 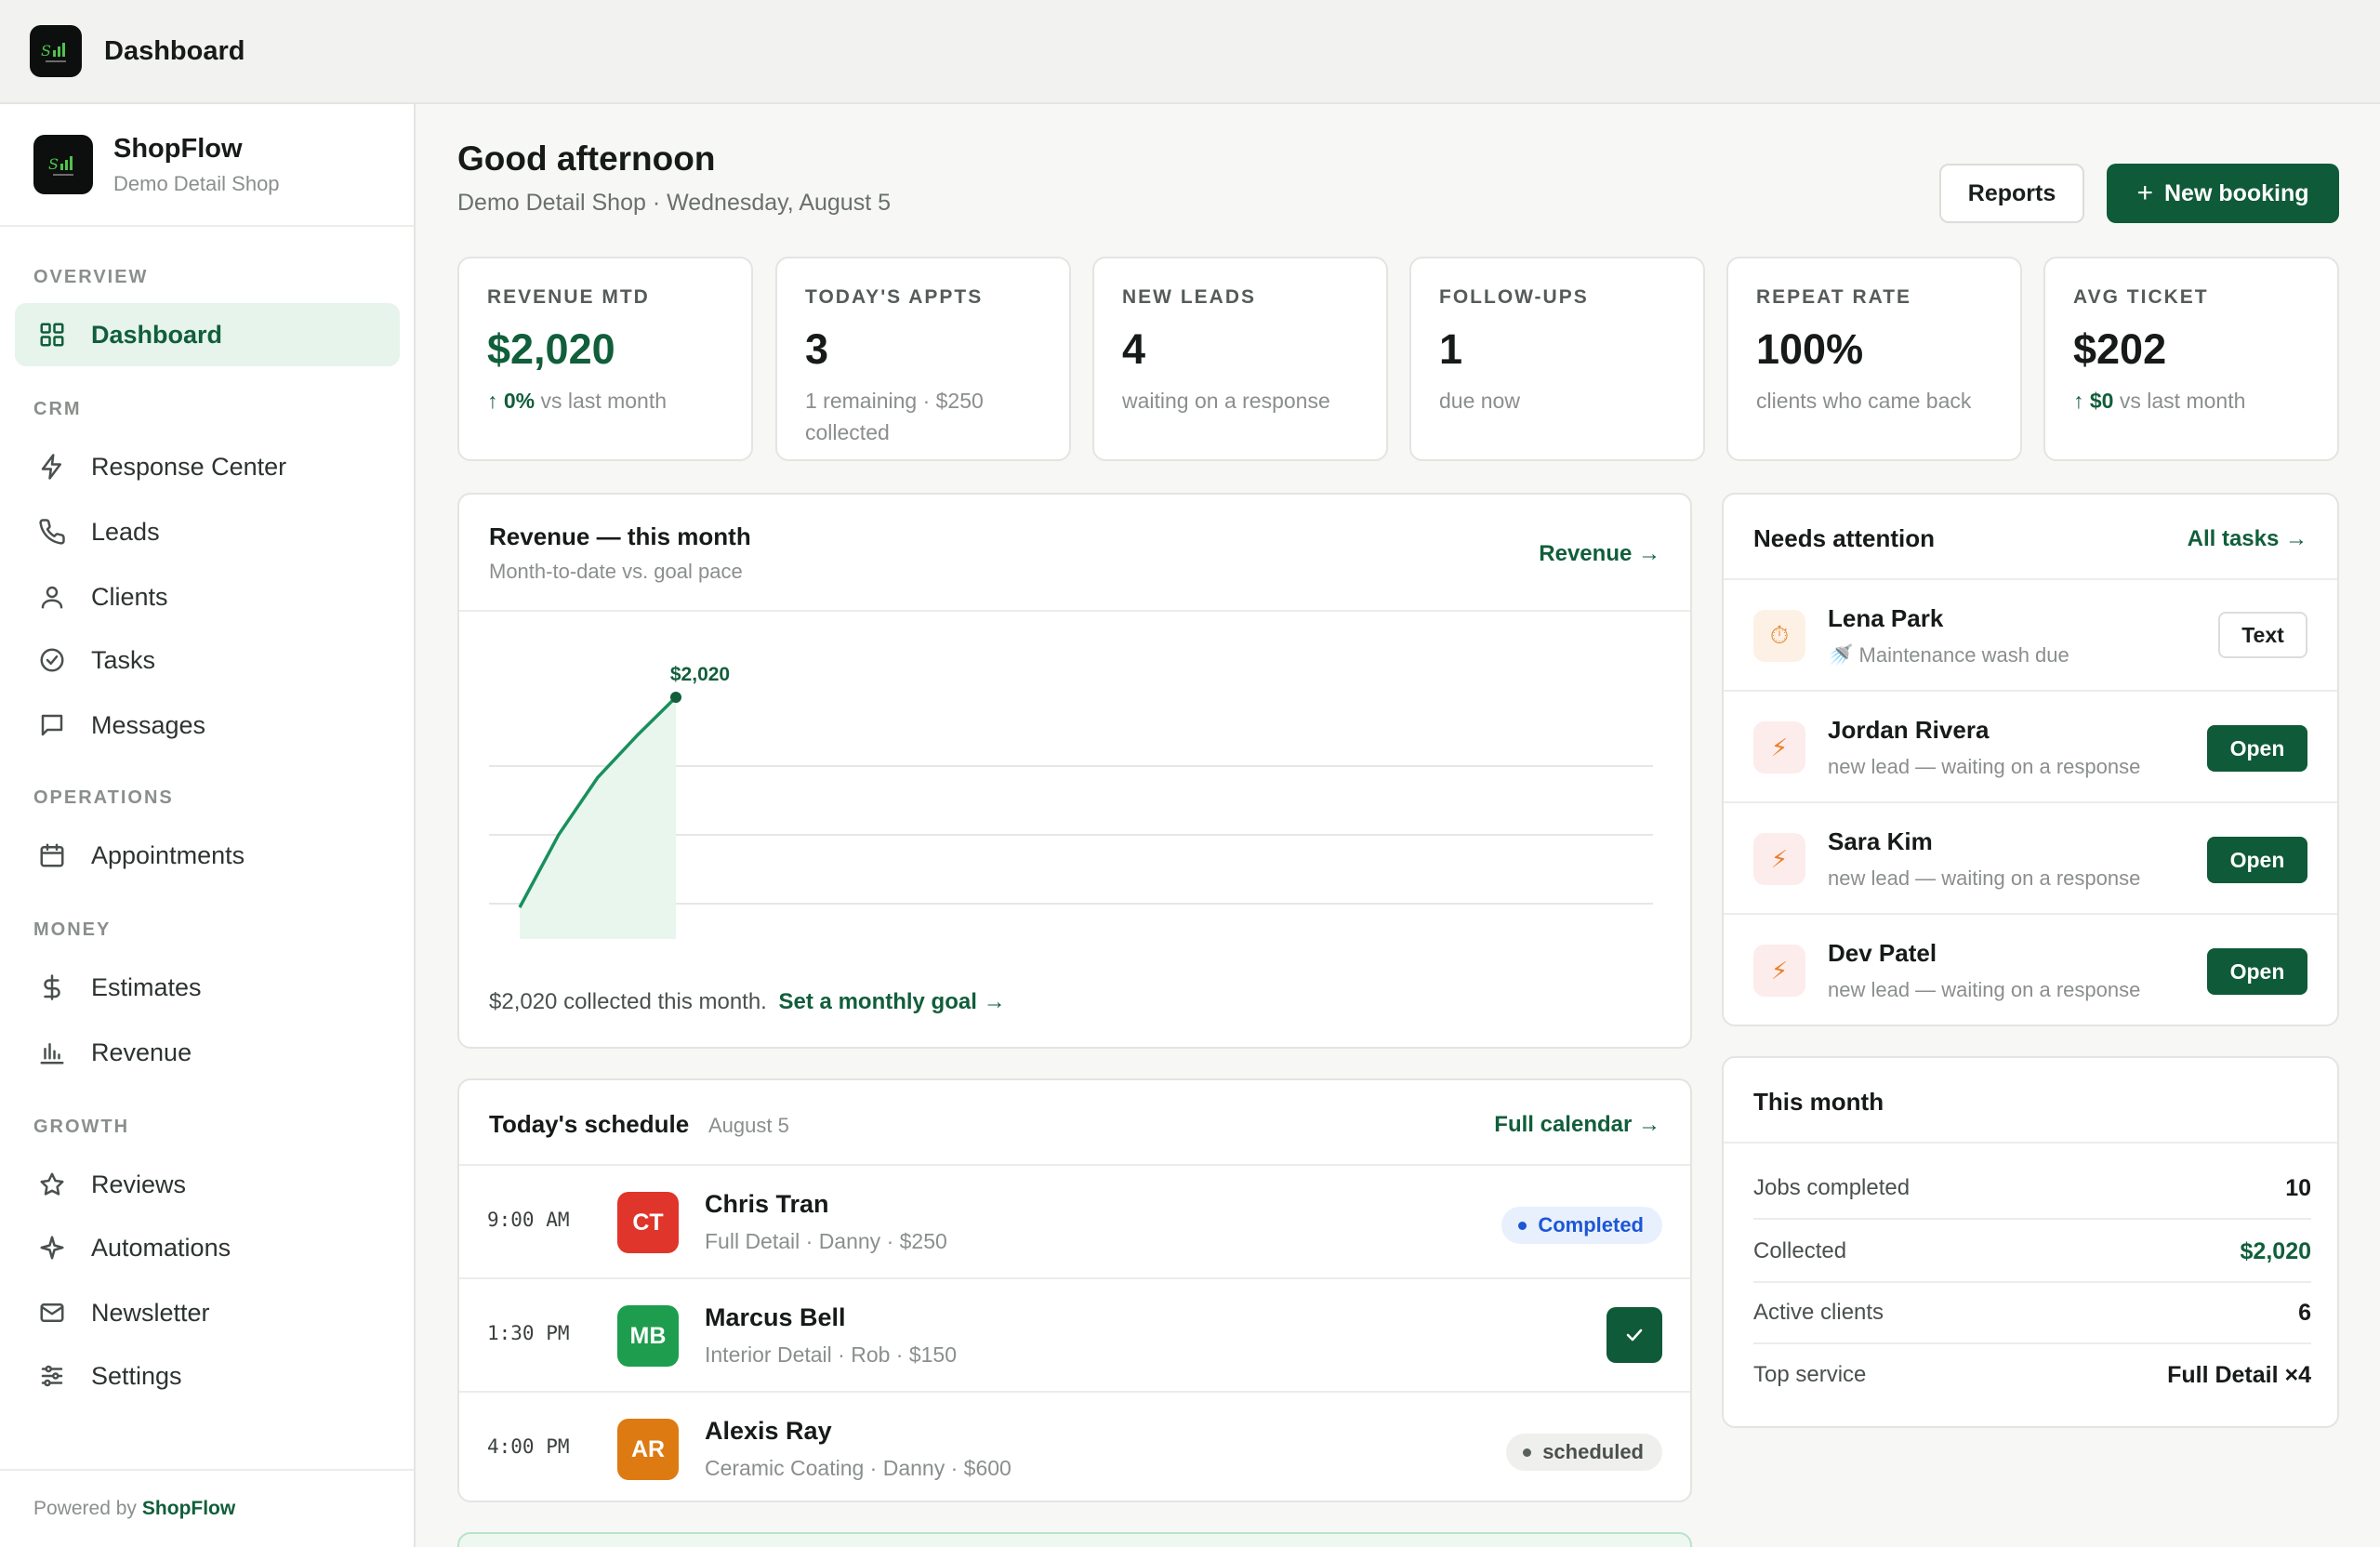 I want to click on lightning-icon, so click(x=52, y=467).